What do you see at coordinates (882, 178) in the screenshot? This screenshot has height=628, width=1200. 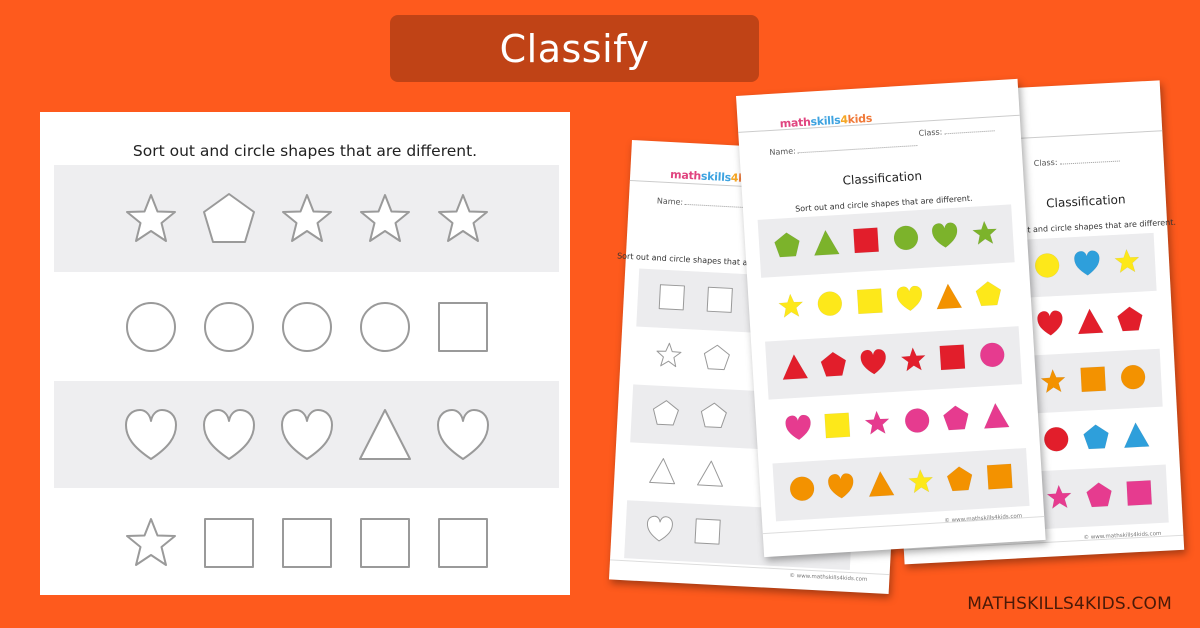 I see `worksheet-title: Classification` at bounding box center [882, 178].